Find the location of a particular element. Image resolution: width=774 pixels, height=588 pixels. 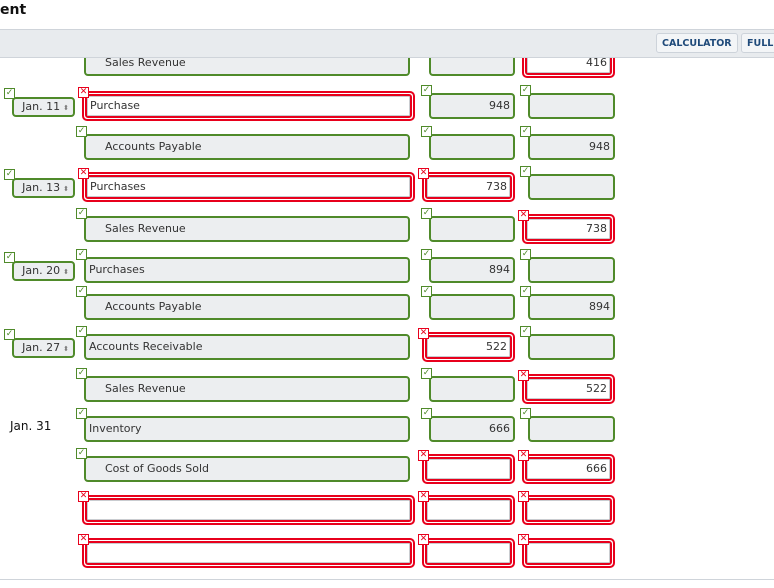

debit-value: 738 is located at coordinates (496, 186).